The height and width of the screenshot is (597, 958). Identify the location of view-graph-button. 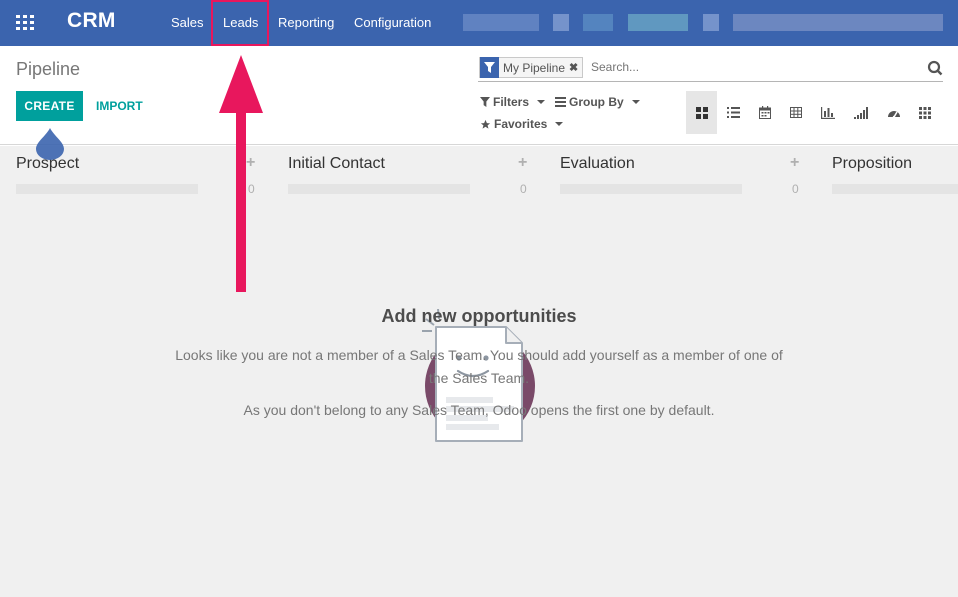
(827, 112).